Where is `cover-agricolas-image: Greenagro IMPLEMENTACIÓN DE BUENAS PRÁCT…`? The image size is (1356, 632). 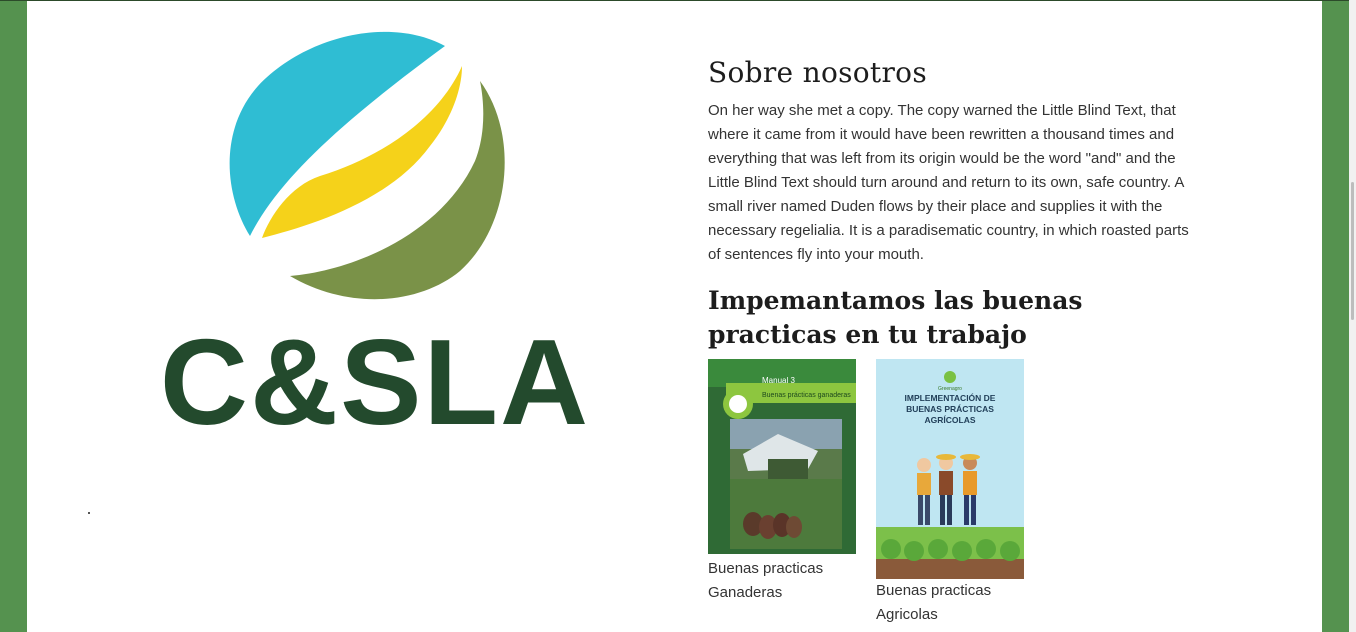
cover-agricolas-image: Greenagro IMPLEMENTACIÓN DE BUENAS PRÁCT… is located at coordinates (950, 469).